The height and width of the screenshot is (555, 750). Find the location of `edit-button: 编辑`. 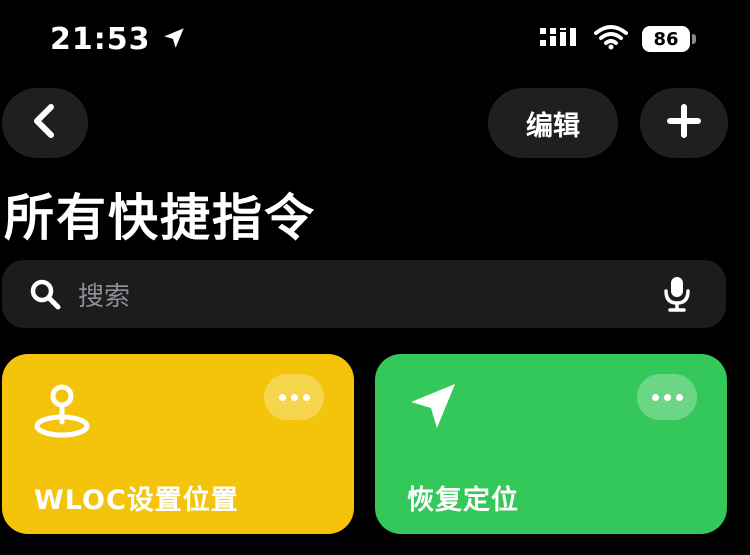

edit-button: 编辑 is located at coordinates (553, 123).